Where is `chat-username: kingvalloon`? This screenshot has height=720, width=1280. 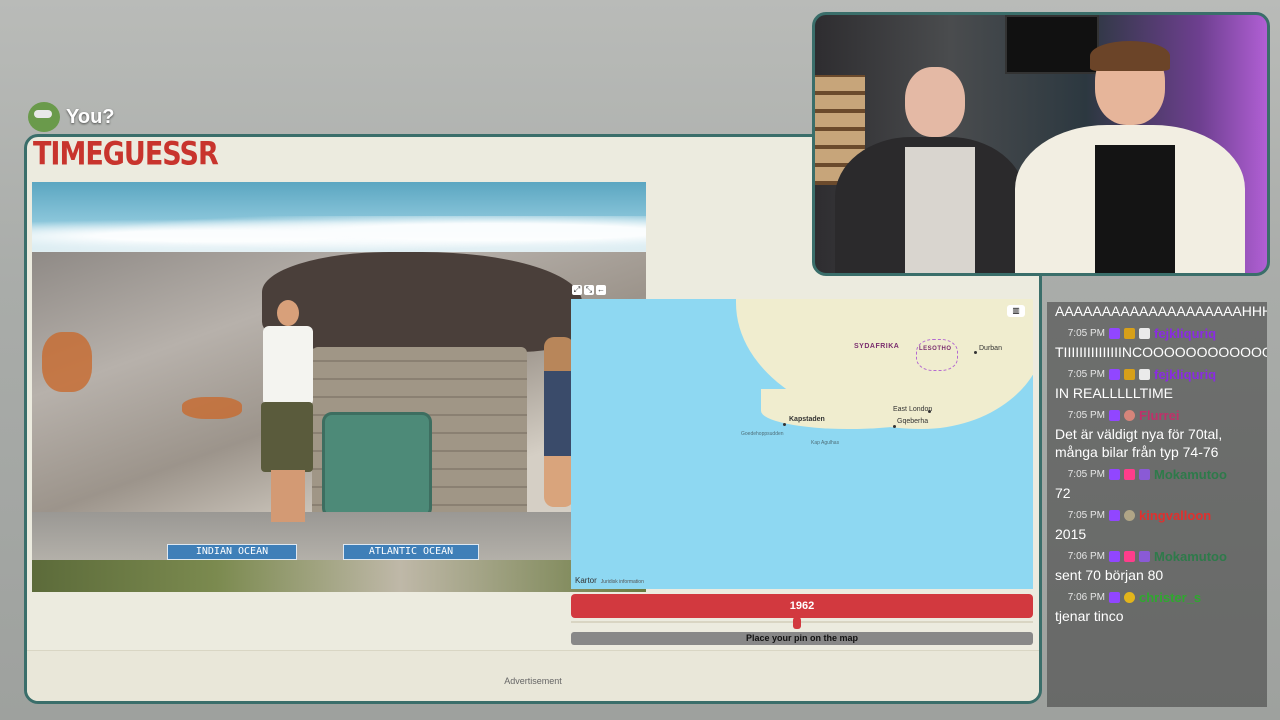
chat-username: kingvalloon is located at coordinates (1175, 515).